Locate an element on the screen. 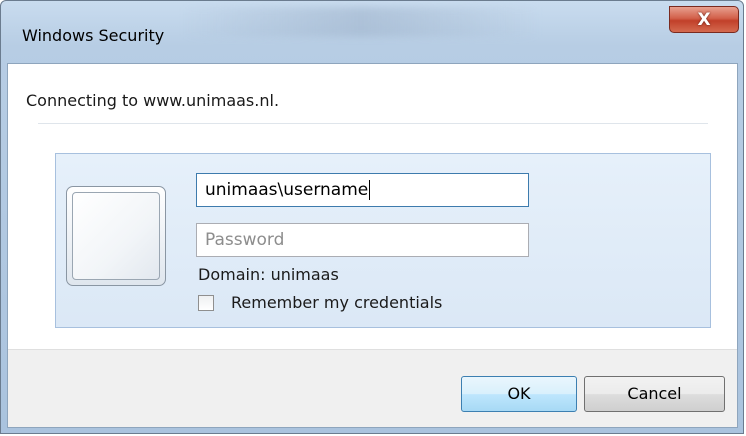  close-icon: X is located at coordinates (704, 20).